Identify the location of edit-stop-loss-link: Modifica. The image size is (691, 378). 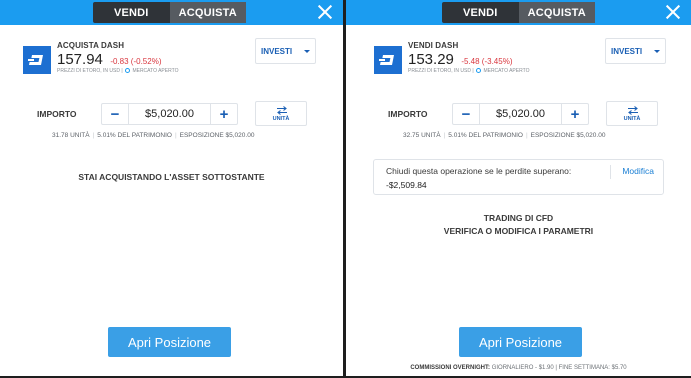
(638, 171).